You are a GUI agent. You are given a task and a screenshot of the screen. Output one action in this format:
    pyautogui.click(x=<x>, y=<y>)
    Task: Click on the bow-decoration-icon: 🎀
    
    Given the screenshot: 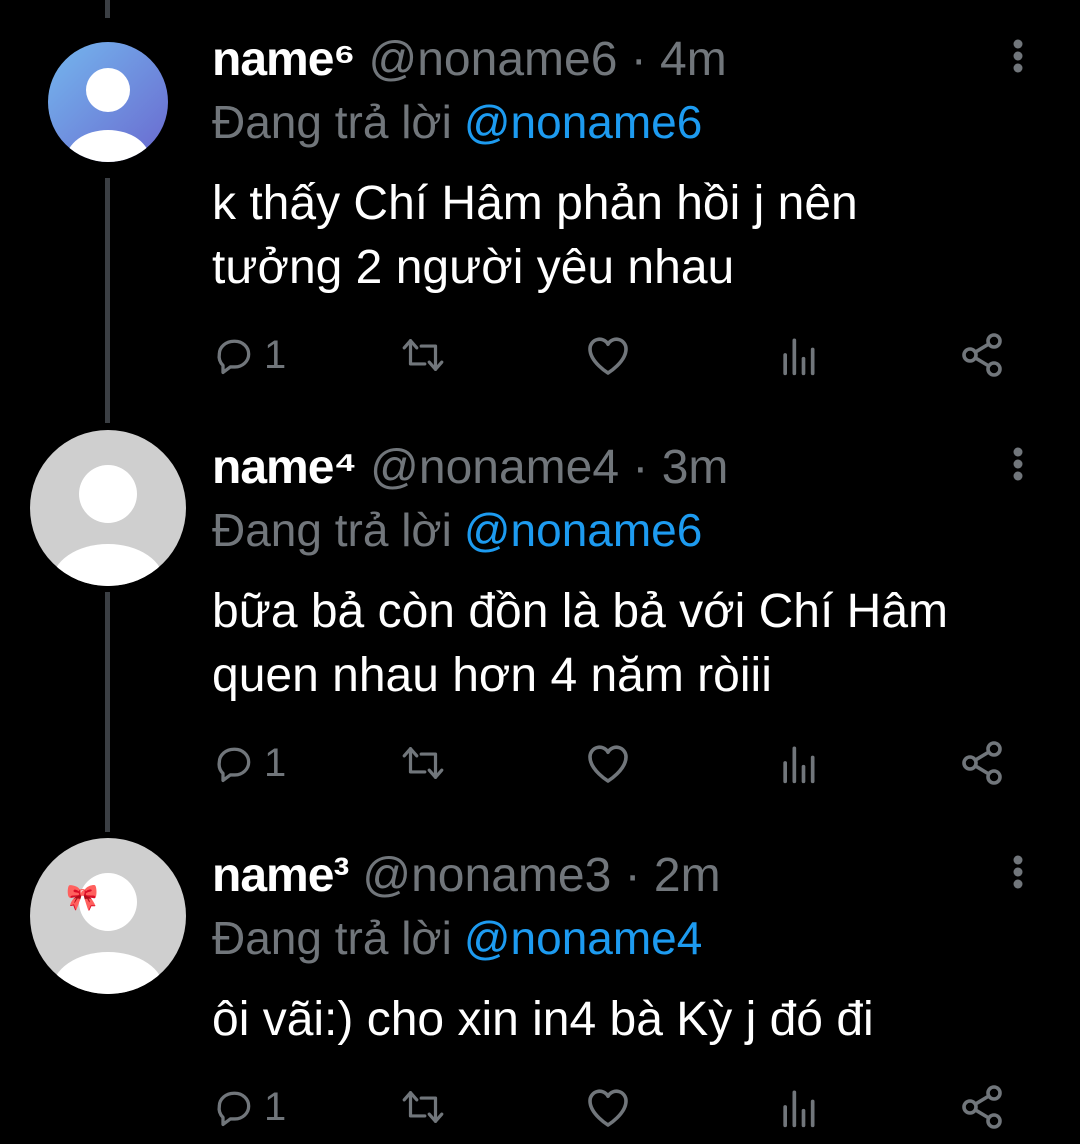 What is the action you would take?
    pyautogui.click(x=82, y=897)
    